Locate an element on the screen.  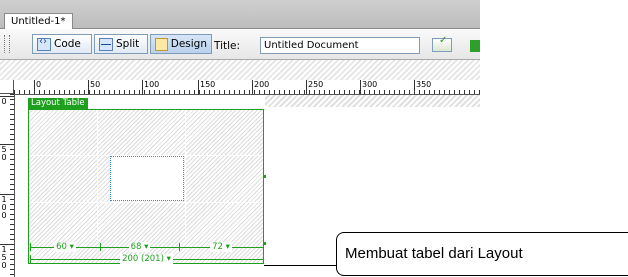
layout-table-tab: Layout Table is located at coordinates (58, 103).